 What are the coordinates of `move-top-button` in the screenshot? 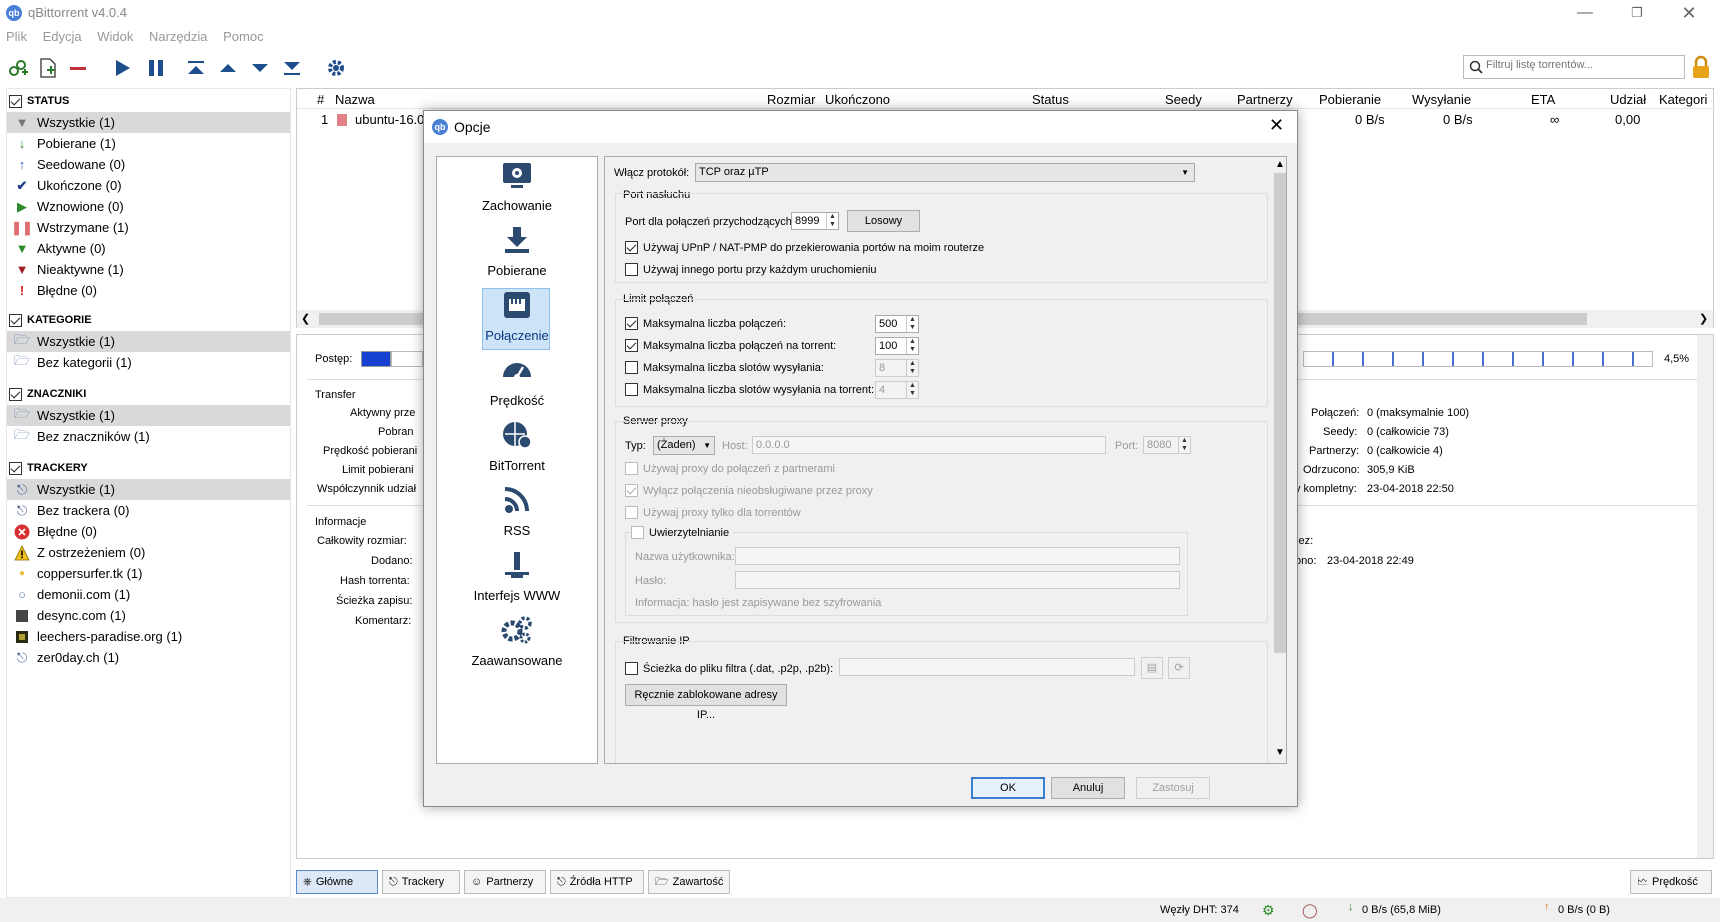 It's located at (196, 68).